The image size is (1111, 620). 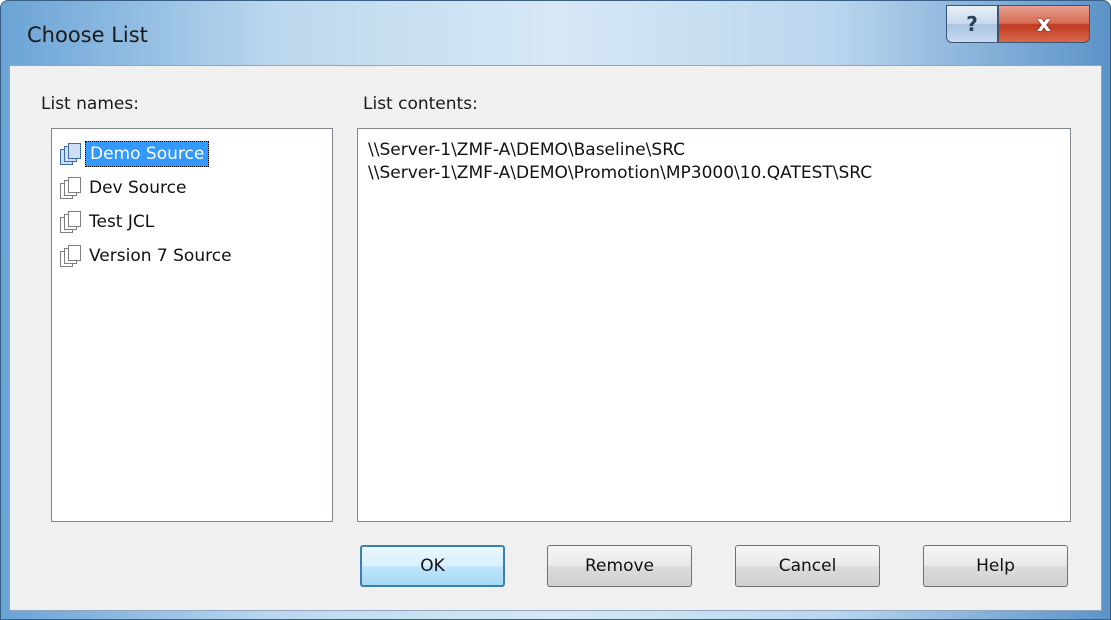 What do you see at coordinates (972, 24) in the screenshot?
I see `help-title-button: ?` at bounding box center [972, 24].